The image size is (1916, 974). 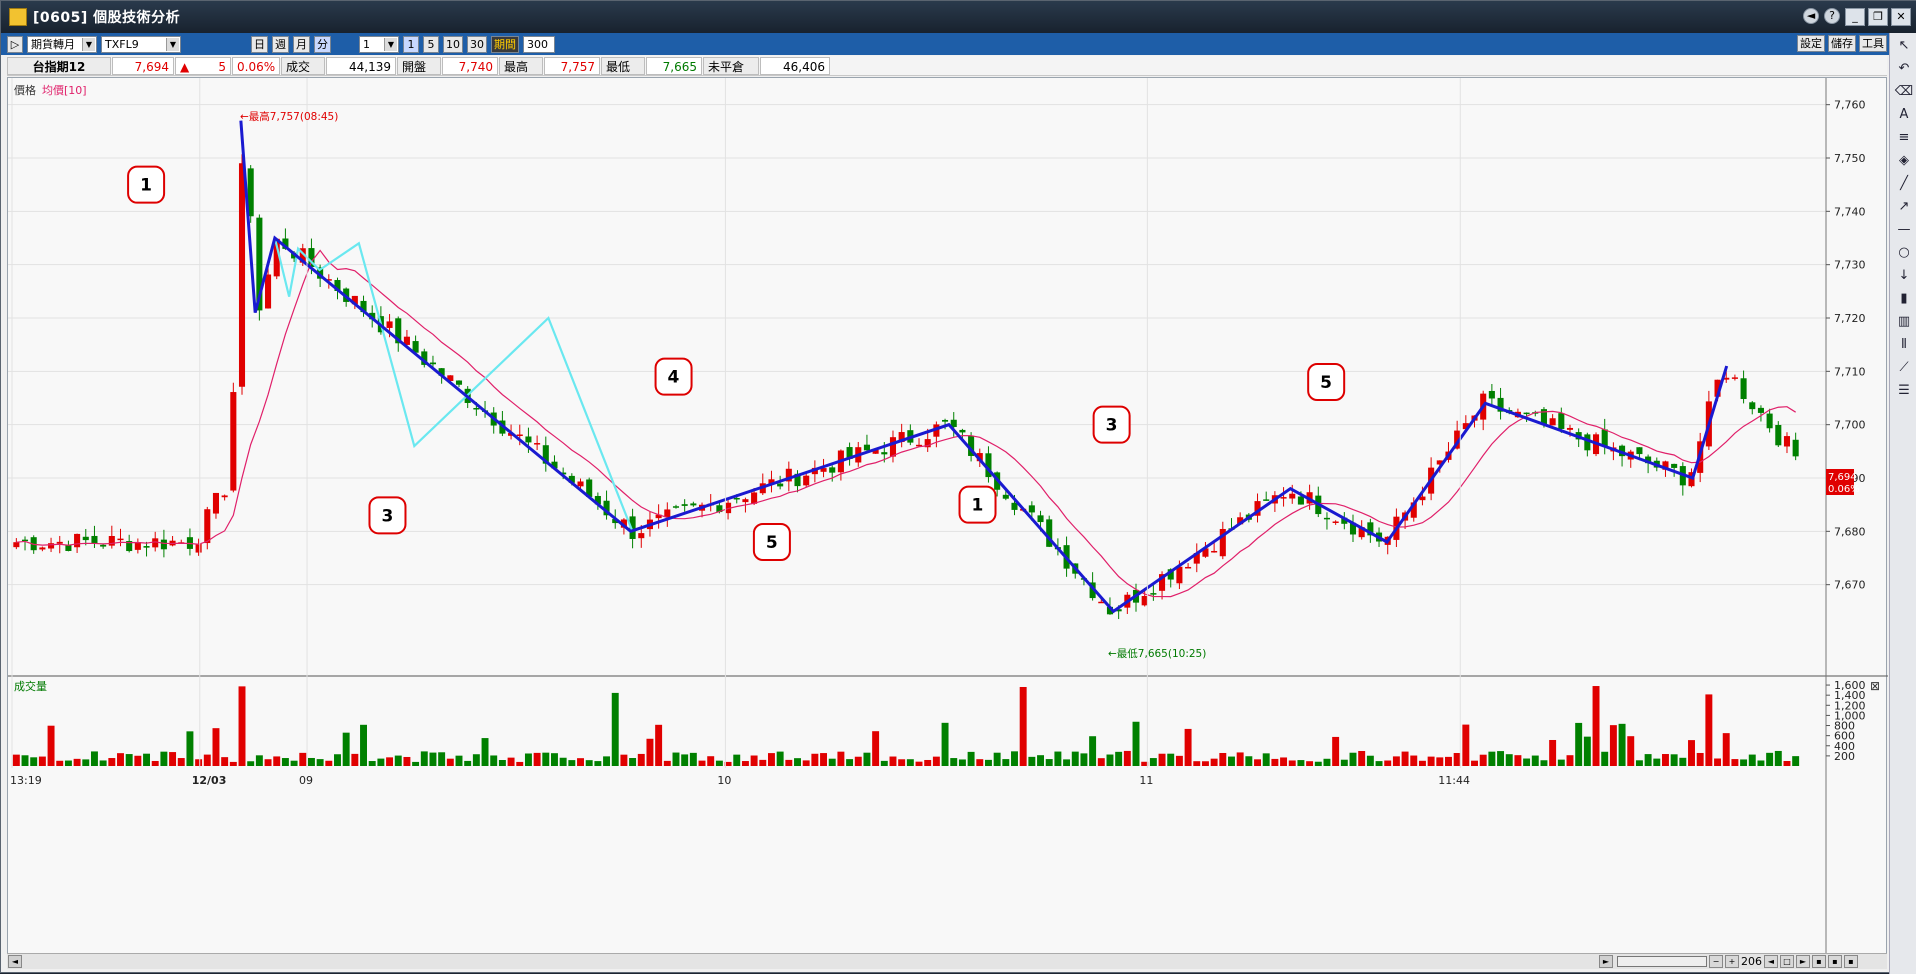 I want to click on price-tick-label: 7,680, so click(x=1850, y=531).